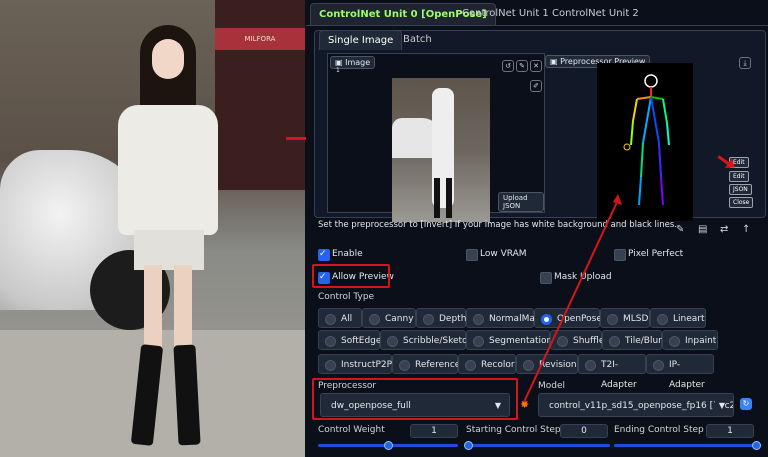 This screenshot has height=457, width=768. What do you see at coordinates (513, 430) in the screenshot?
I see `start-step-label: Starting Control Step` at bounding box center [513, 430].